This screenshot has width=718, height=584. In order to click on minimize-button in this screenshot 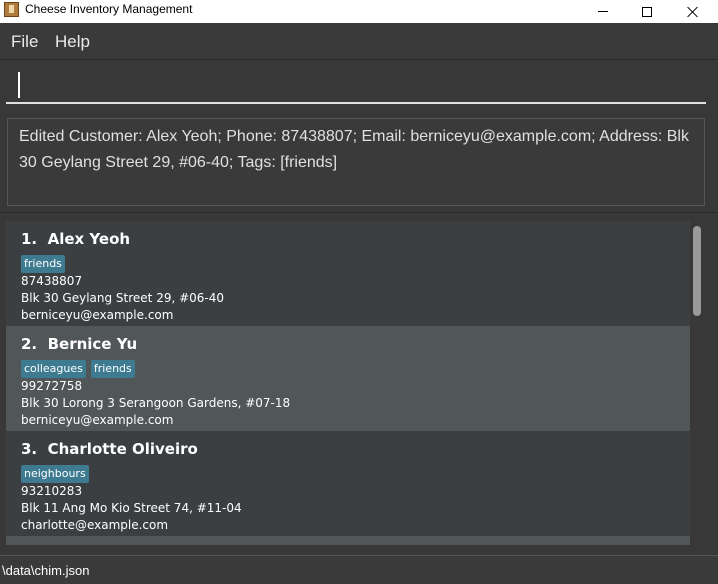, I will do `click(603, 11)`.